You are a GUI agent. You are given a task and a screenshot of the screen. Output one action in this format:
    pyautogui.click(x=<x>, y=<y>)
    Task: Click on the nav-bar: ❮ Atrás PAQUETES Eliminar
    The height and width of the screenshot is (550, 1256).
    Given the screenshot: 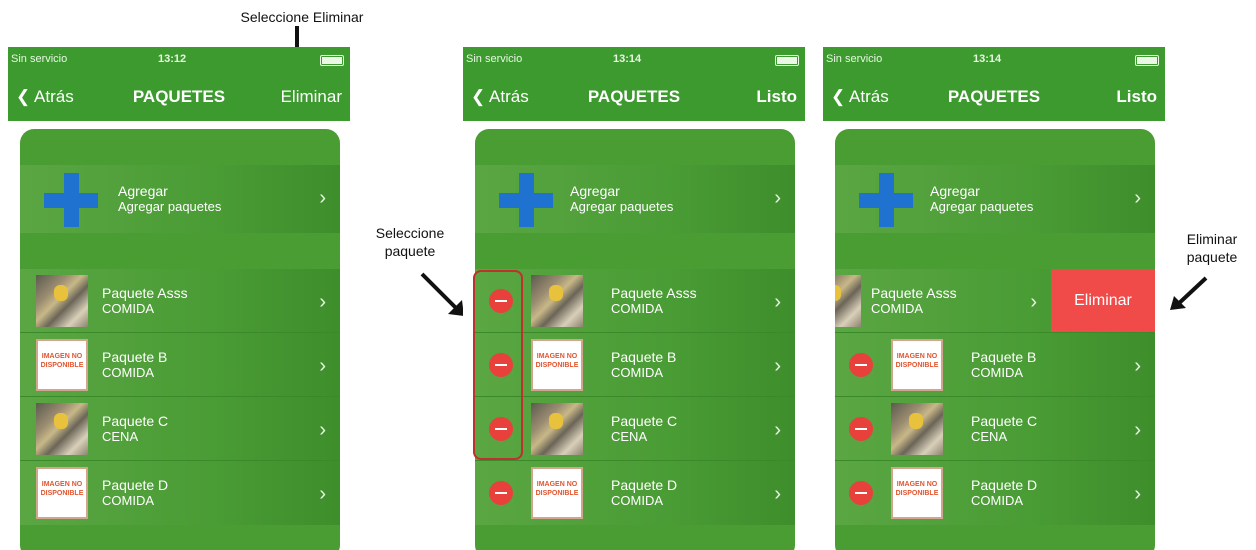 What is the action you would take?
    pyautogui.click(x=179, y=98)
    